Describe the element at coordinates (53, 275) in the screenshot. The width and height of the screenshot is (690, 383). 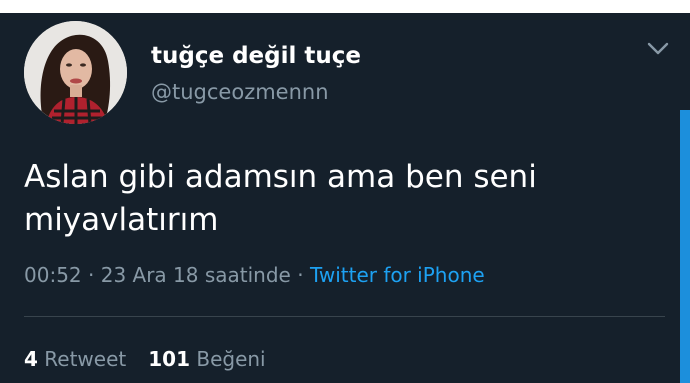
I see `tweet-time: 00:52` at that location.